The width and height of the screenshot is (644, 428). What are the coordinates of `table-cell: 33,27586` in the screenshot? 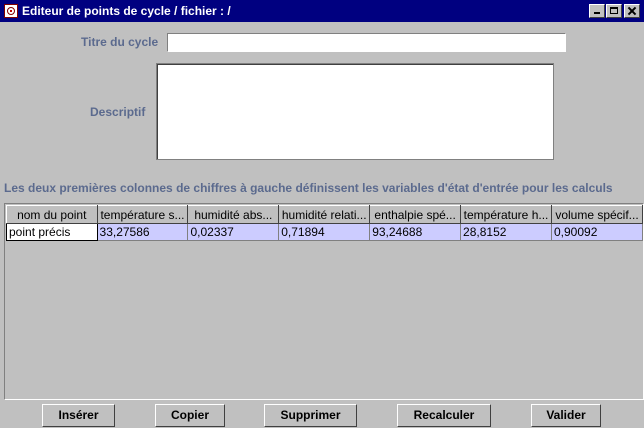 It's located at (143, 232).